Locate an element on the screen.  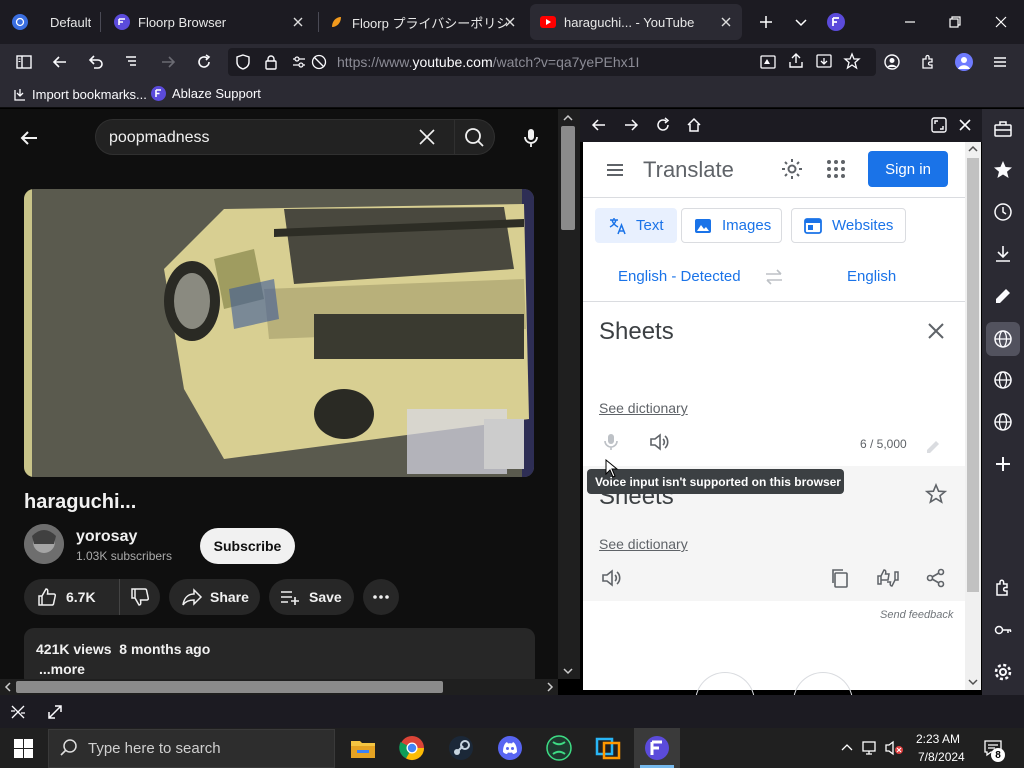
clear-search-icon is located at coordinates (427, 137).